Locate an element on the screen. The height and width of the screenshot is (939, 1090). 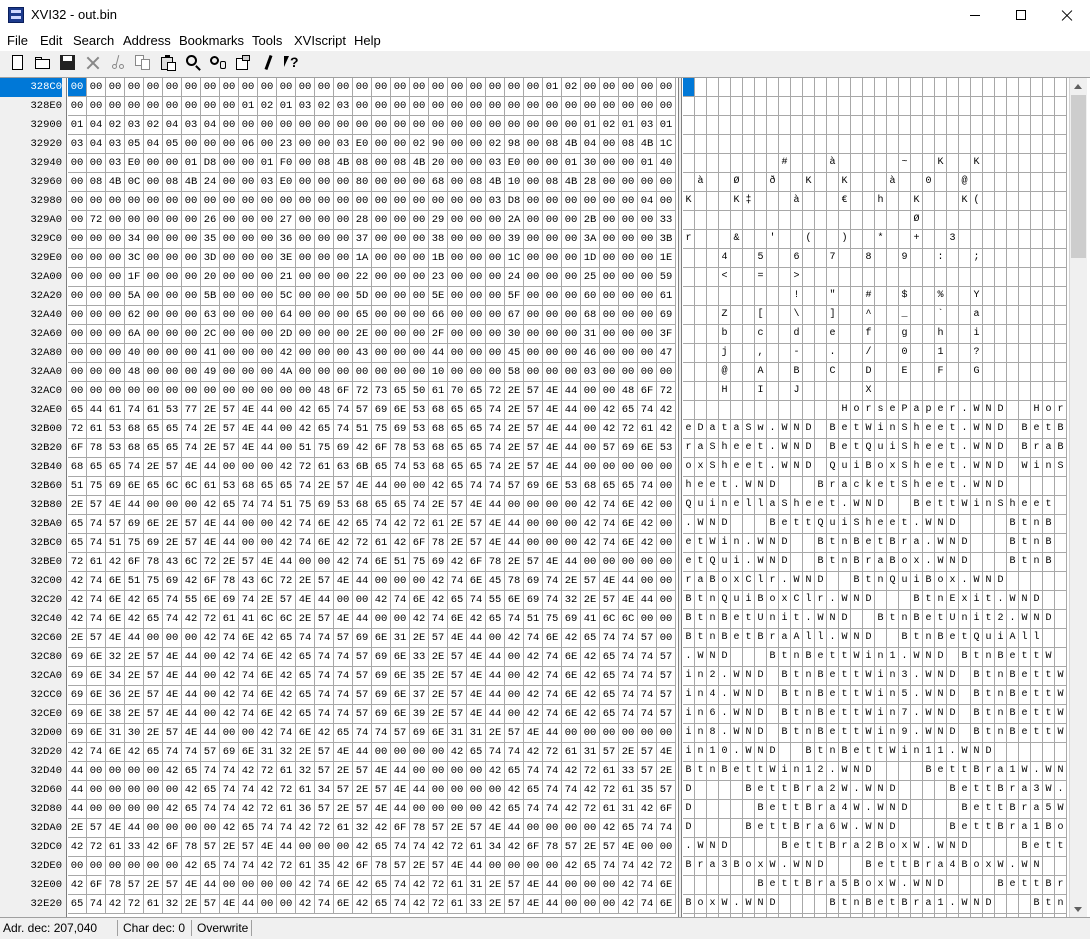
menu-file: File is located at coordinates (17, 40).